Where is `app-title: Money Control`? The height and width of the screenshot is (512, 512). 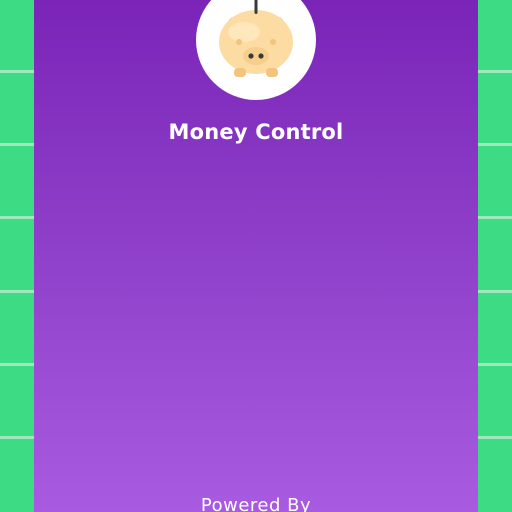 app-title: Money Control is located at coordinates (256, 132).